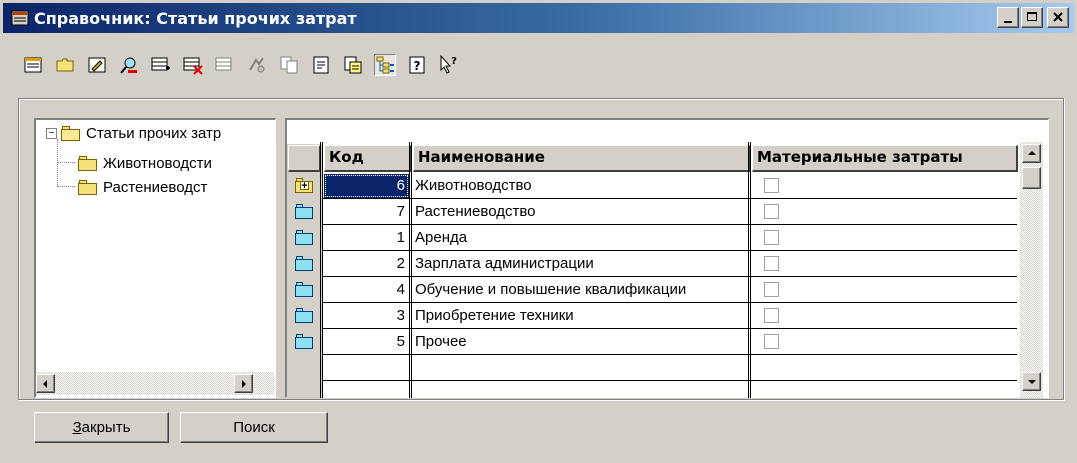  Describe the element at coordinates (581, 316) in the screenshot. I see `cell-name: Приобретение техники` at that location.